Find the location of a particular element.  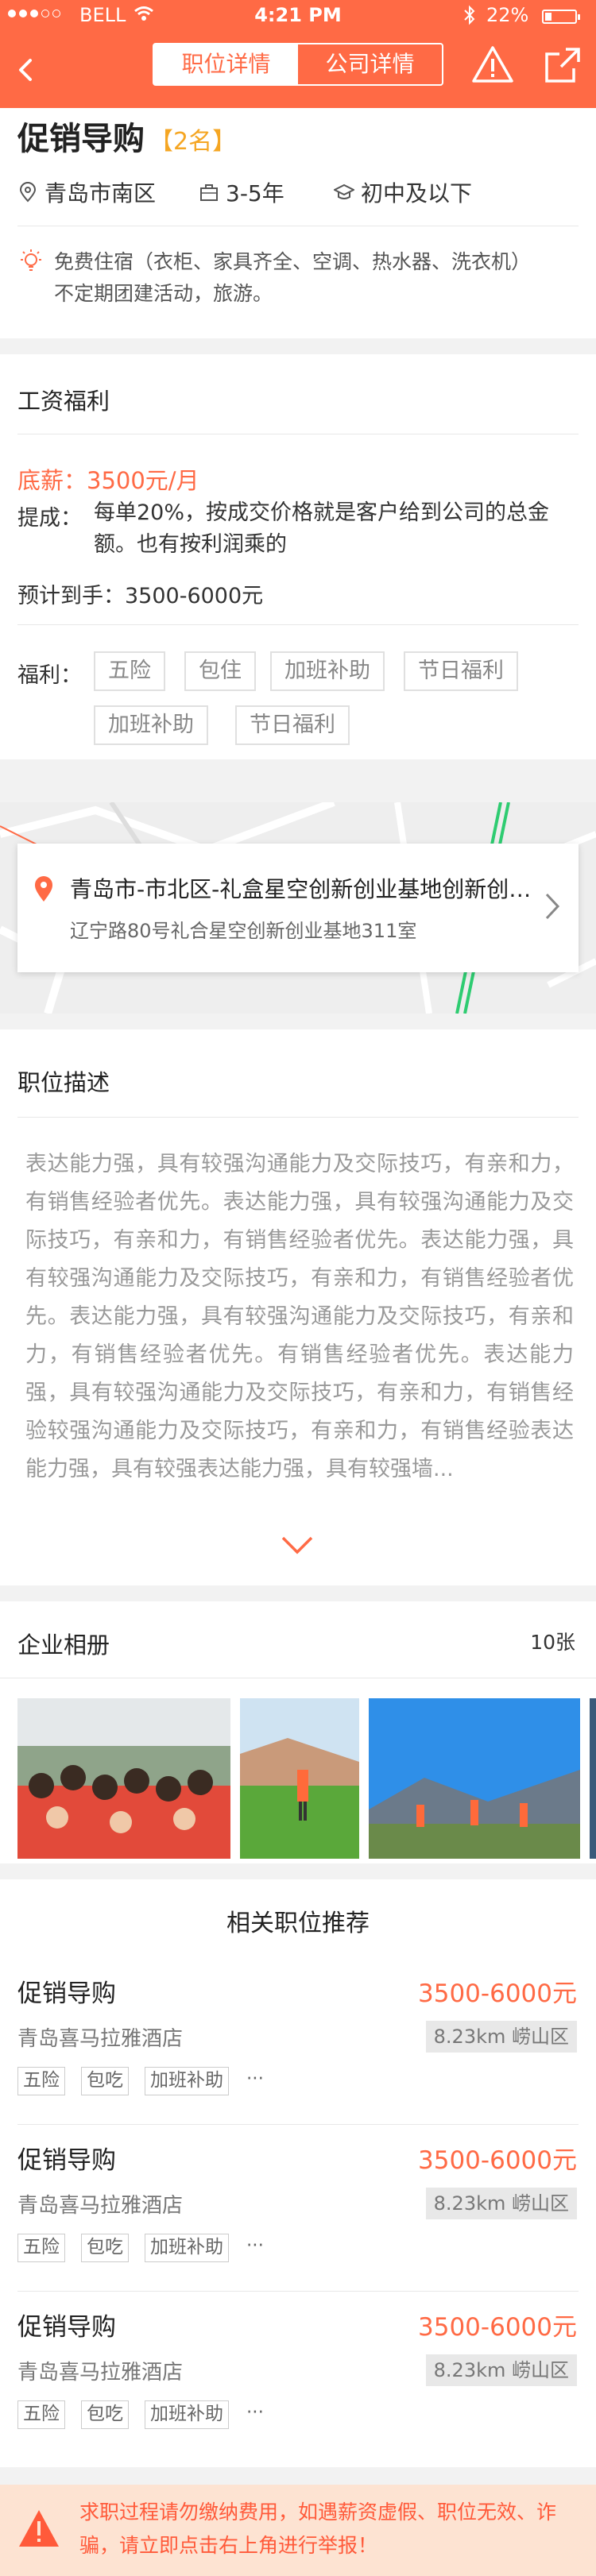

battery-percent: 22% is located at coordinates (507, 15).